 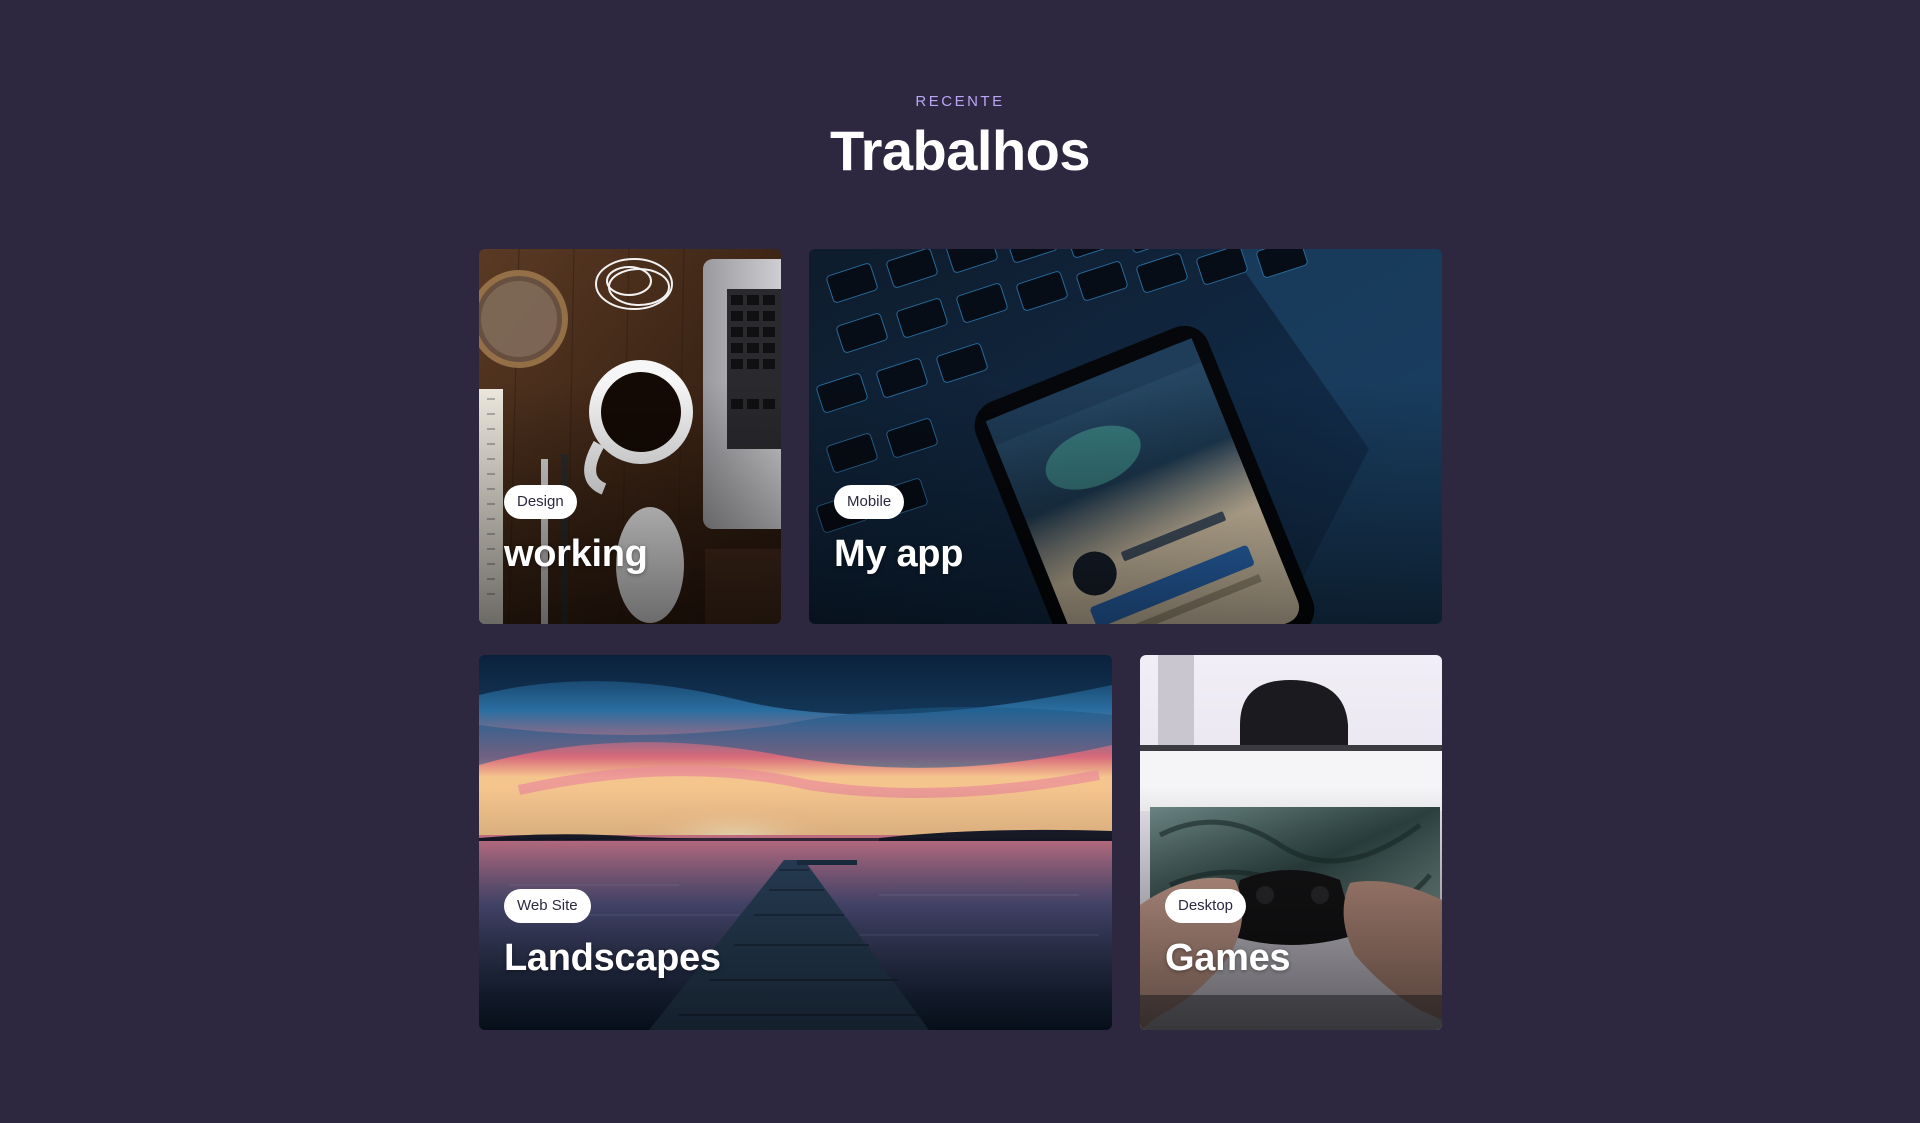 What do you see at coordinates (1291, 842) in the screenshot?
I see `project-card-games: Desktop Games` at bounding box center [1291, 842].